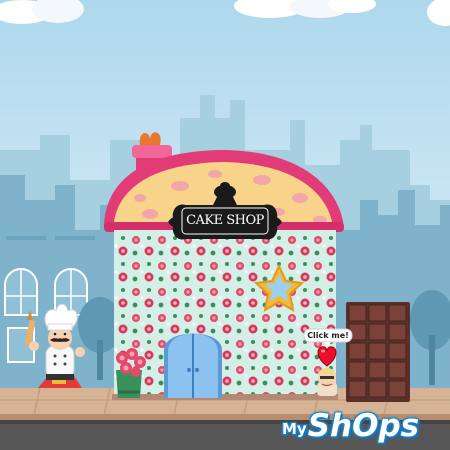  I want to click on myshops-logo: My ShOps, so click(364, 421).